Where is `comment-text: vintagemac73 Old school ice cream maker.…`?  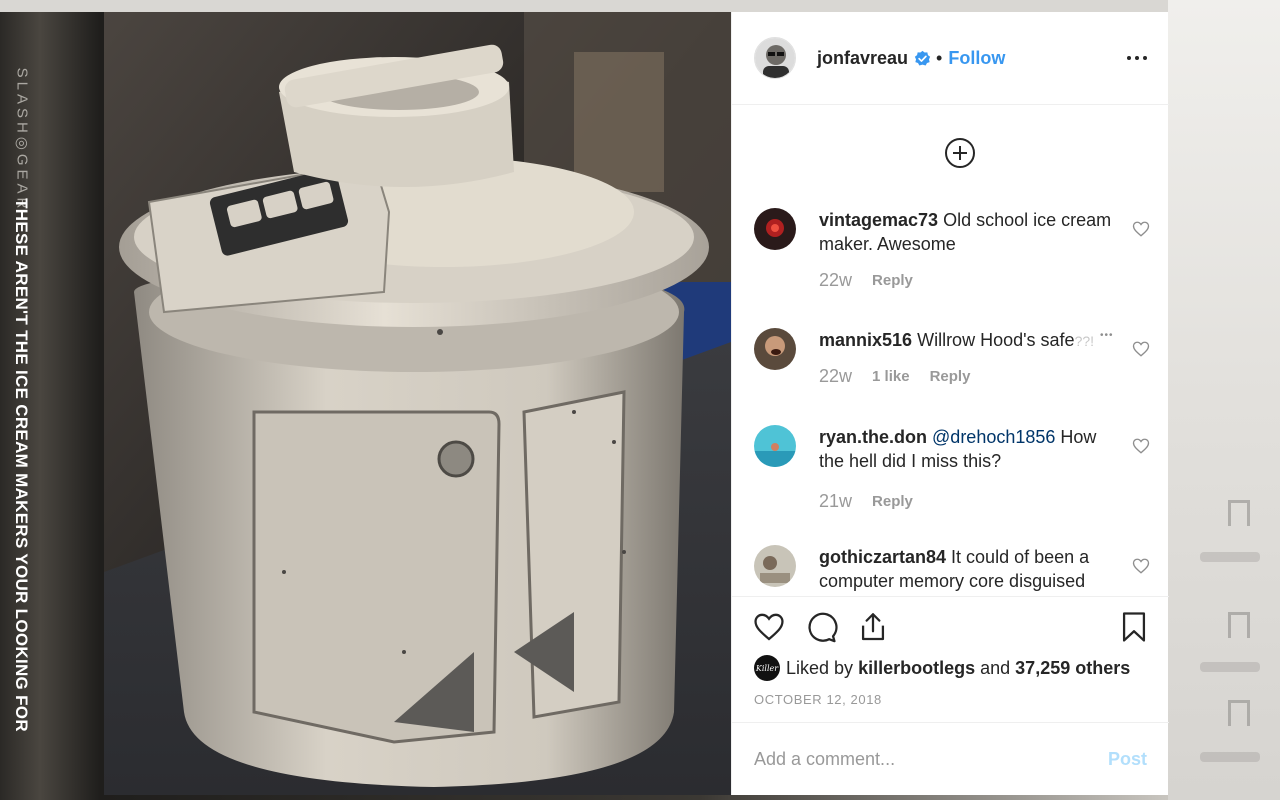 comment-text: vintagemac73 Old school ice cream maker.… is located at coordinates (969, 232).